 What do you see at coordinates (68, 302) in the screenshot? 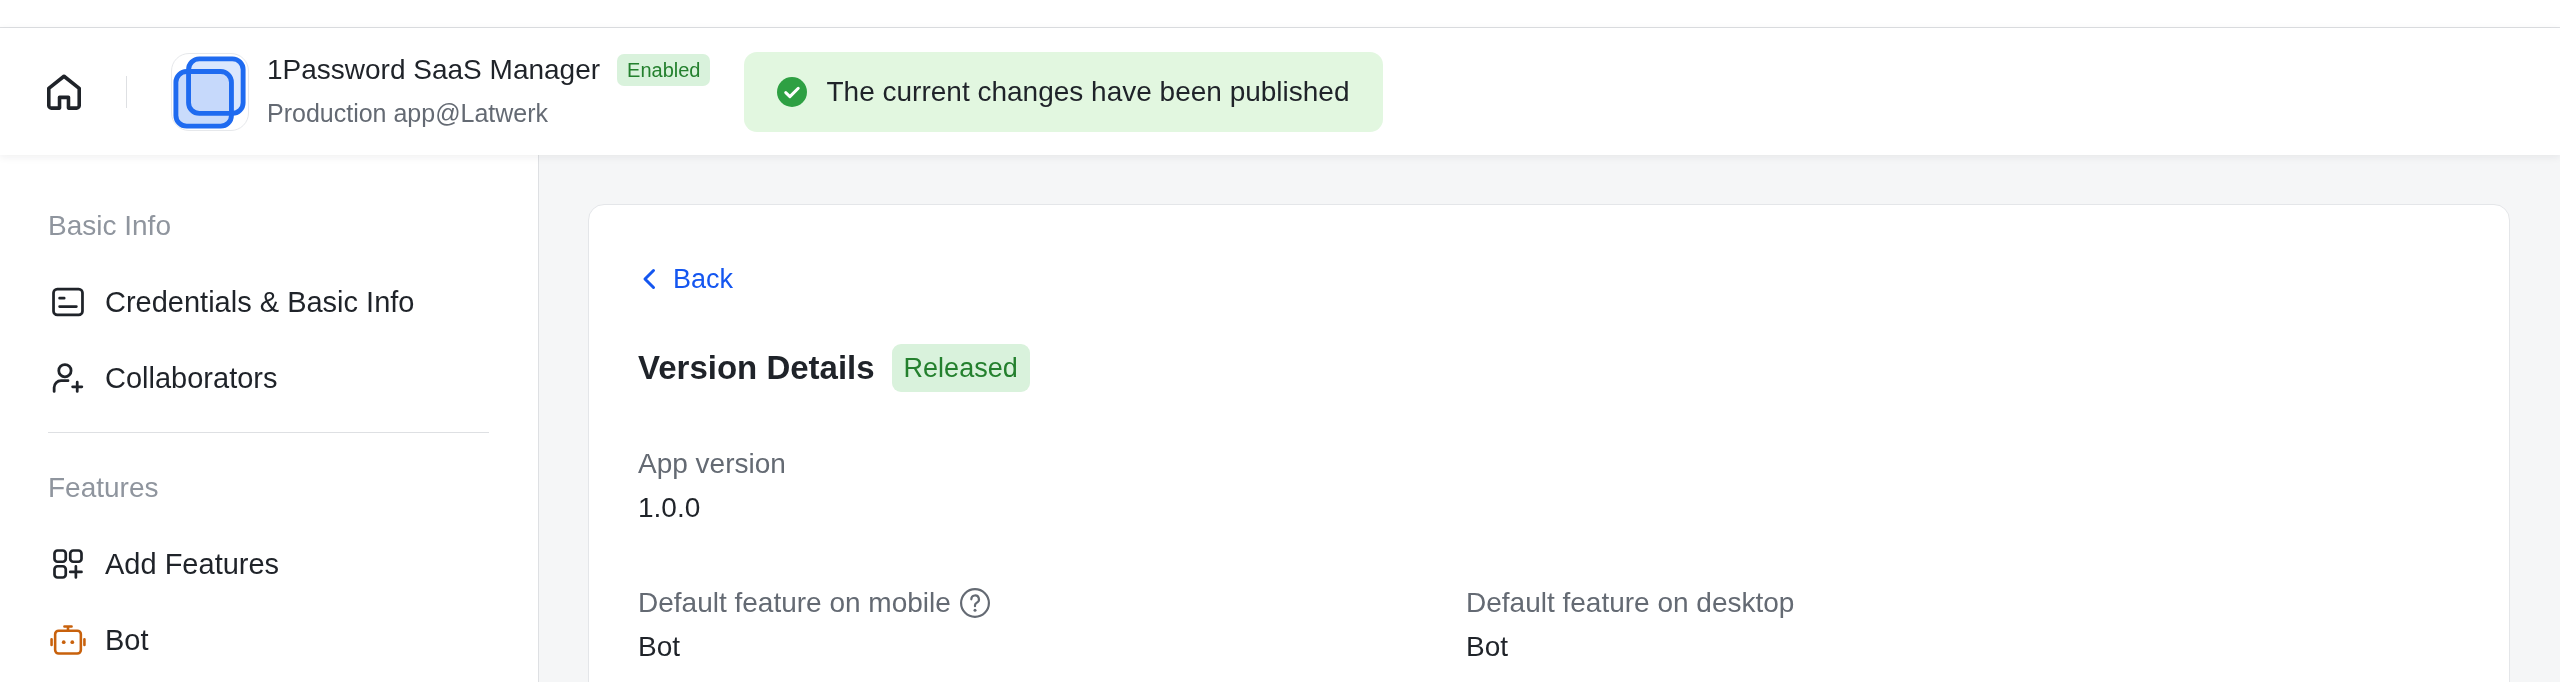
I see `card-icon` at bounding box center [68, 302].